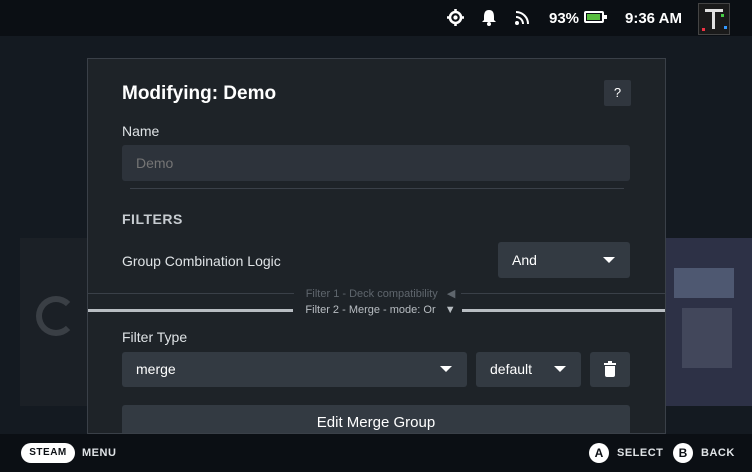 The width and height of the screenshot is (752, 472). Describe the element at coordinates (524, 260) in the screenshot. I see `group-logic-value: And` at that location.